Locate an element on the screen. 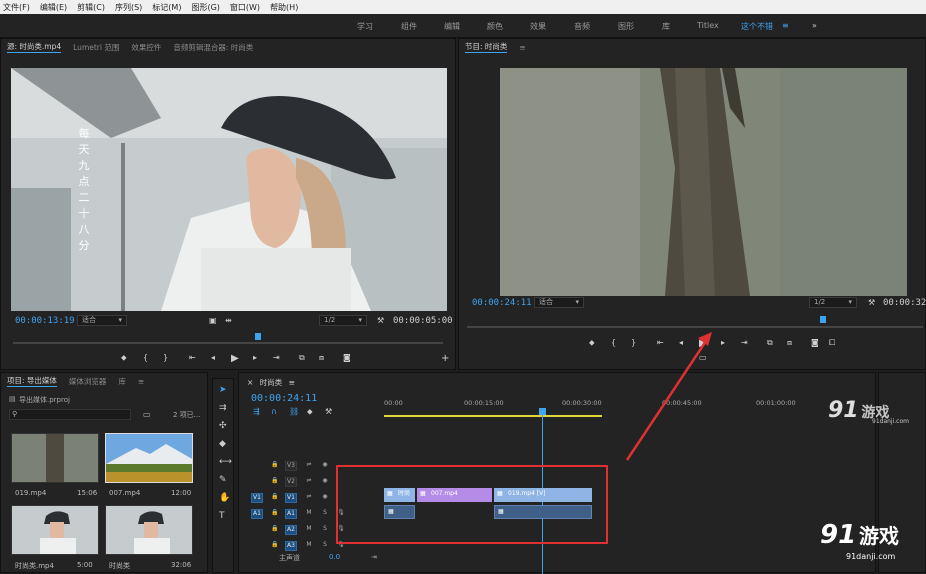  insert-icon: ⇹ is located at coordinates (228, 320).